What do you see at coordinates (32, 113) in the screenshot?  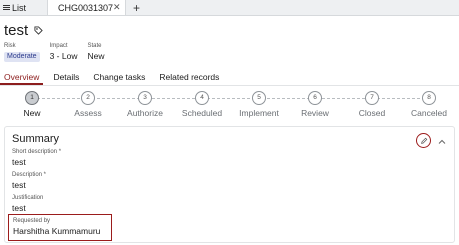 I see `step-label: New` at bounding box center [32, 113].